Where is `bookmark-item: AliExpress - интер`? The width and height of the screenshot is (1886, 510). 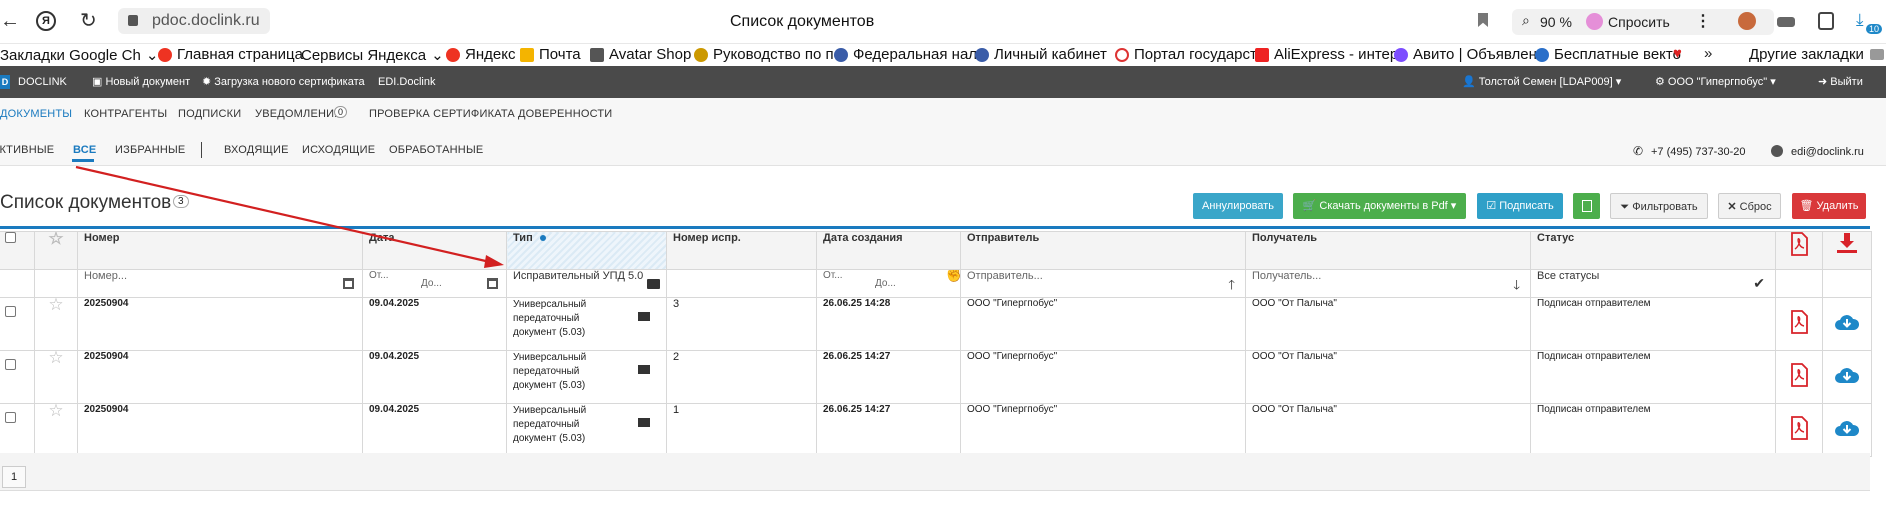
bookmark-item: AliExpress - интер is located at coordinates (1326, 54).